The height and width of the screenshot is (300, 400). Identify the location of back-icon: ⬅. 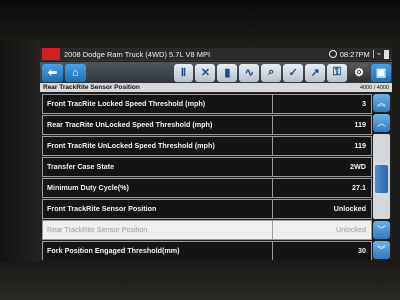
(52, 73).